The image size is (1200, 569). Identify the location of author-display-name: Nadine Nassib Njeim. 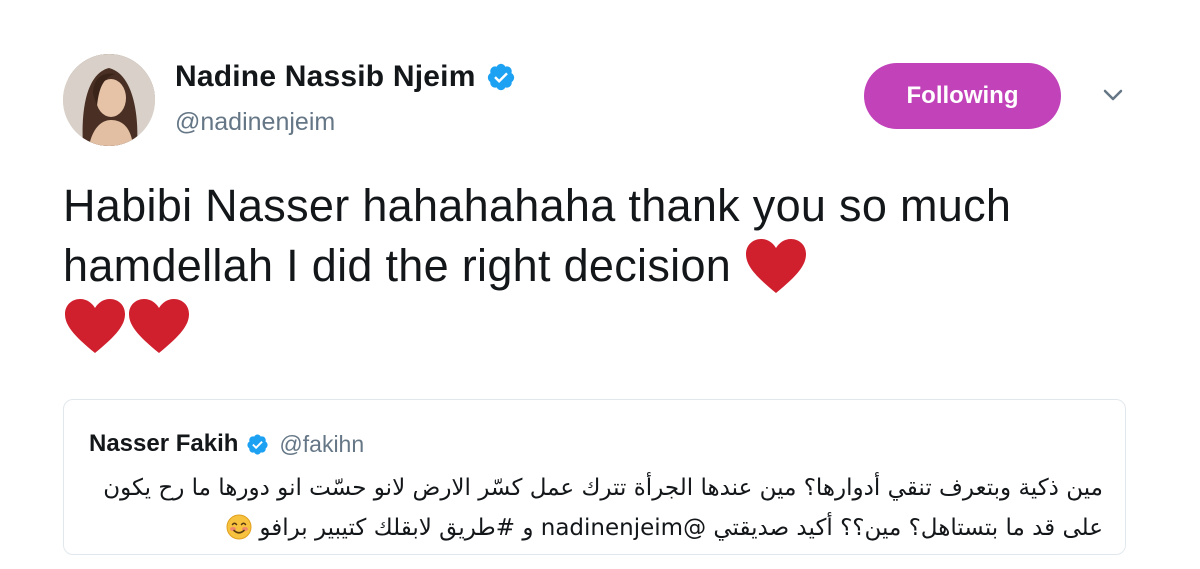
(325, 77).